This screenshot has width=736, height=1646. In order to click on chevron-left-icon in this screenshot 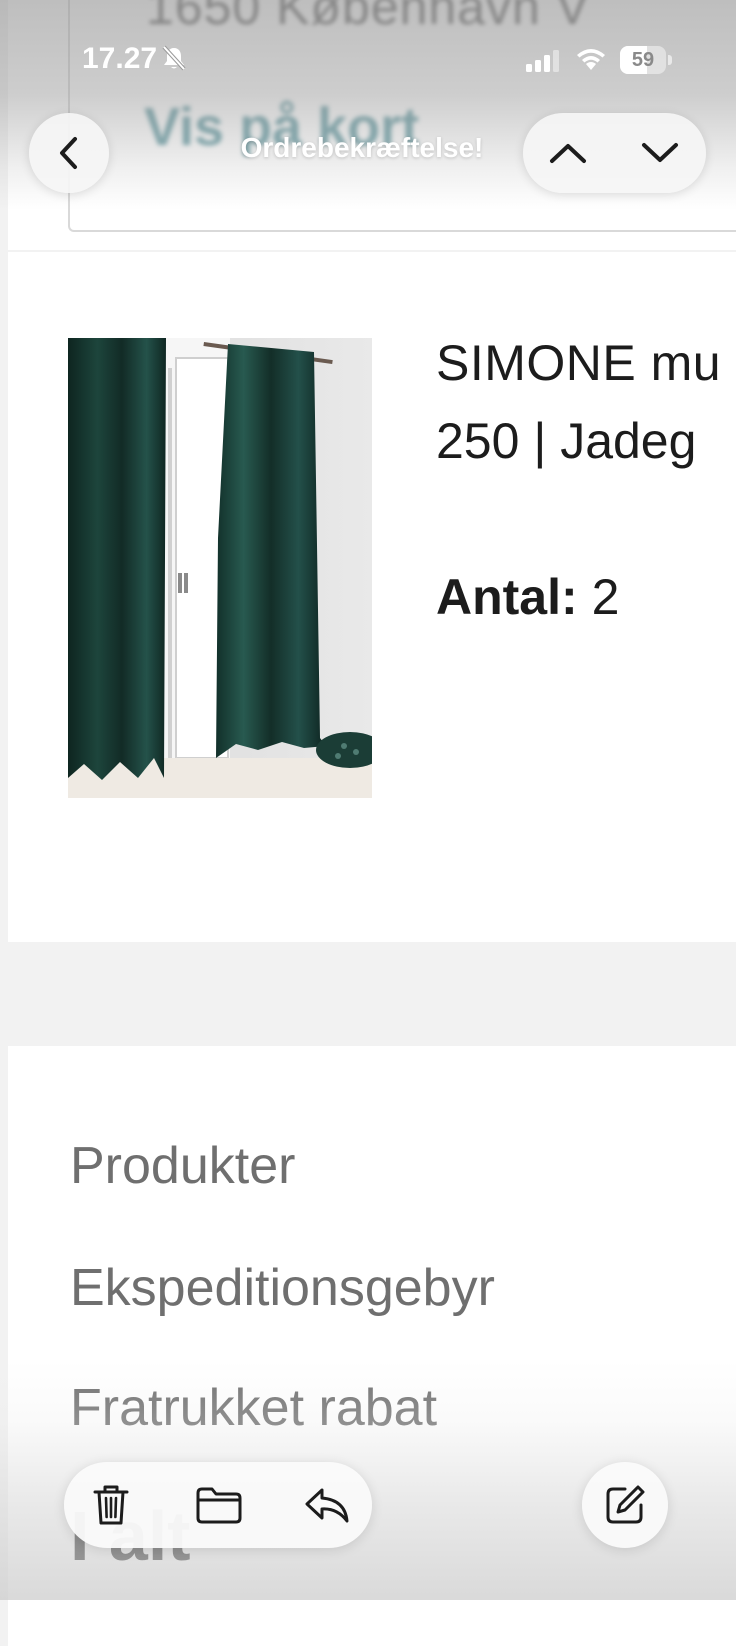, I will do `click(68, 153)`.